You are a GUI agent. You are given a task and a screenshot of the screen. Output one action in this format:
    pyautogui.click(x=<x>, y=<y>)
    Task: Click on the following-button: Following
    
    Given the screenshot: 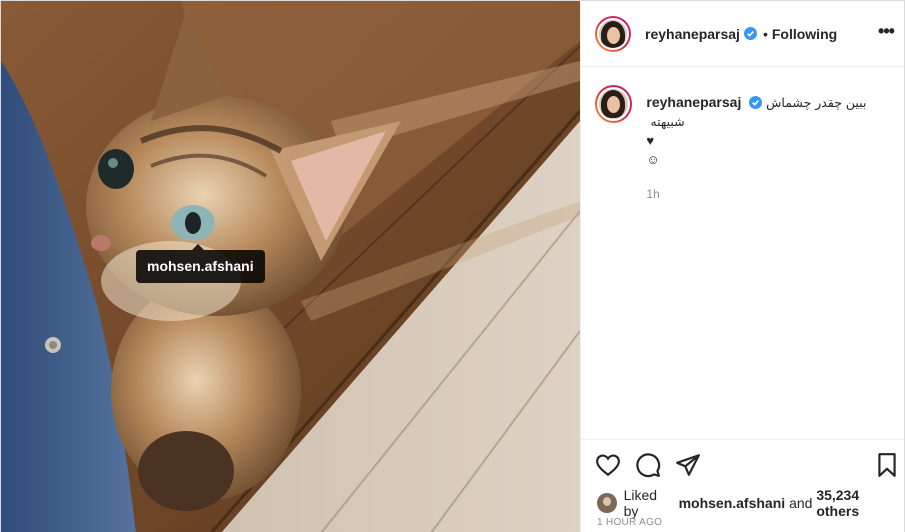 What is the action you would take?
    pyautogui.click(x=804, y=34)
    